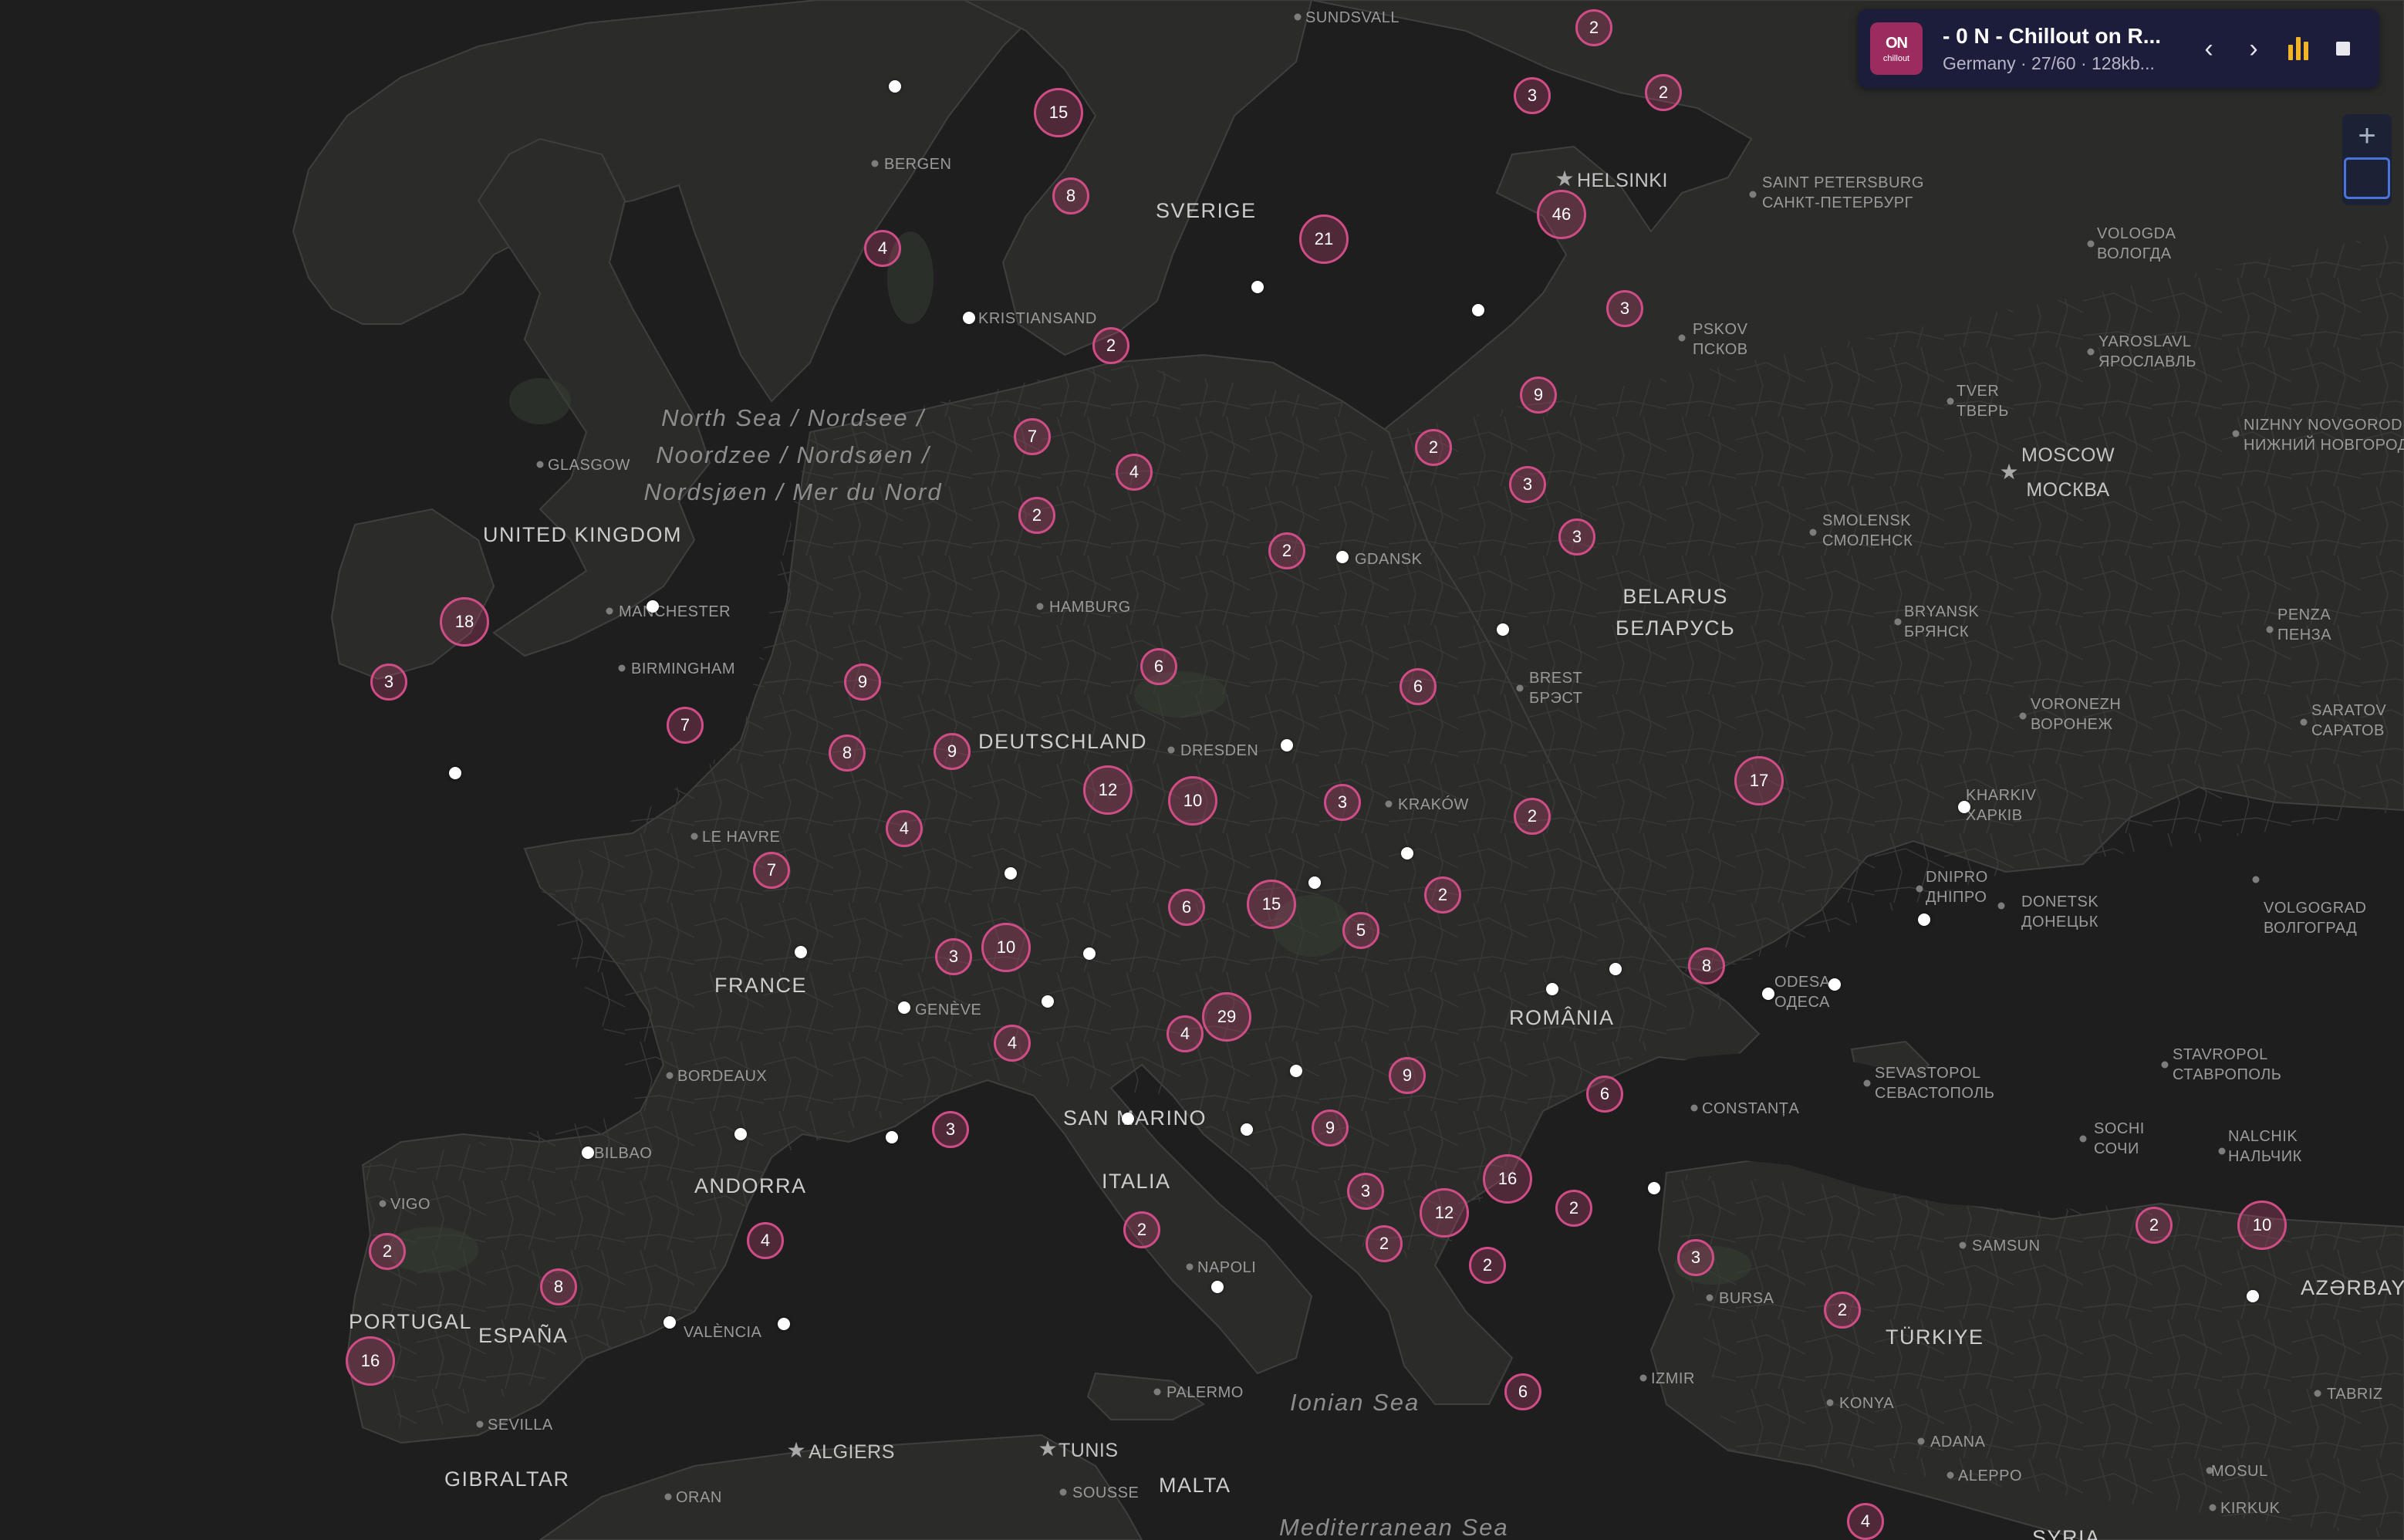 The image size is (2404, 1540). Describe the element at coordinates (465, 622) in the screenshot. I see `station-cluster: 18` at that location.